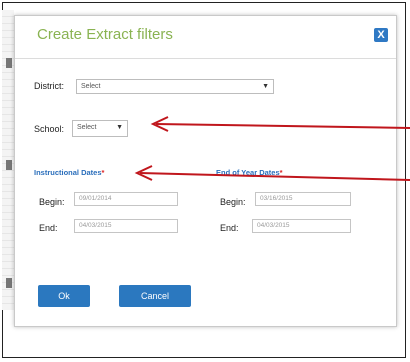 This screenshot has height=362, width=410. Describe the element at coordinates (87, 127) in the screenshot. I see `school-select-value: Select` at that location.